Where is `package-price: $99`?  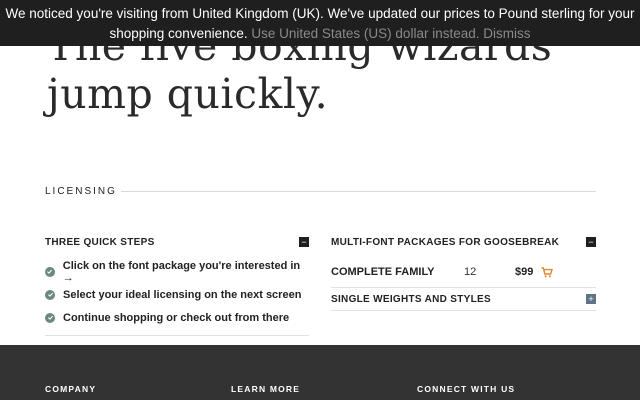
package-price: $99 is located at coordinates (524, 272).